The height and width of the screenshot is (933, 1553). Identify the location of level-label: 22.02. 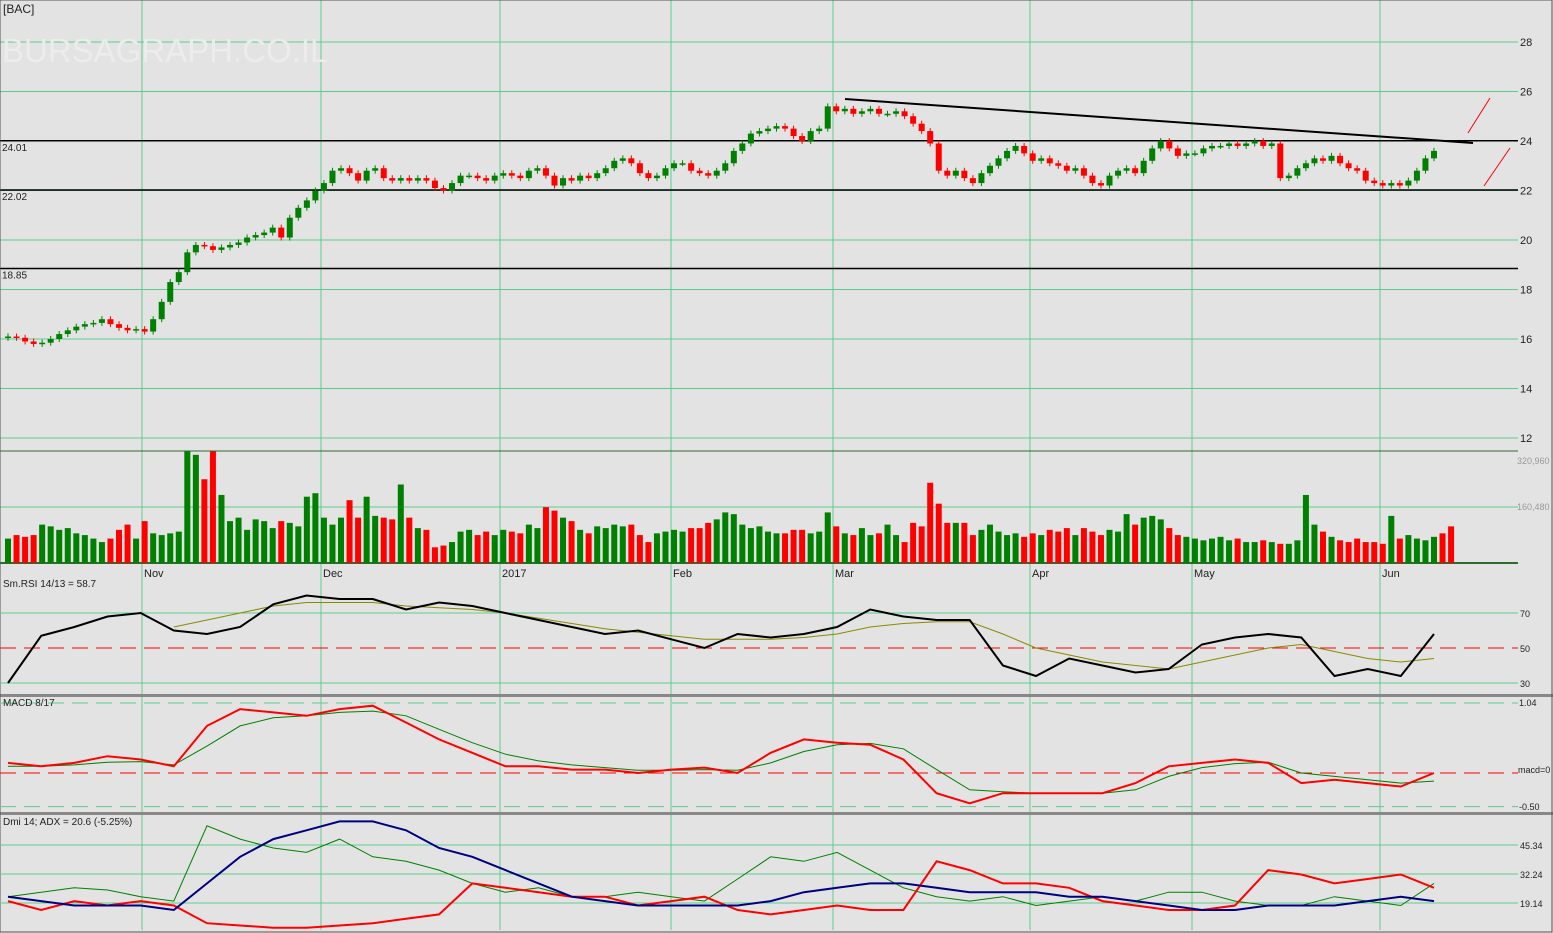
(14, 197).